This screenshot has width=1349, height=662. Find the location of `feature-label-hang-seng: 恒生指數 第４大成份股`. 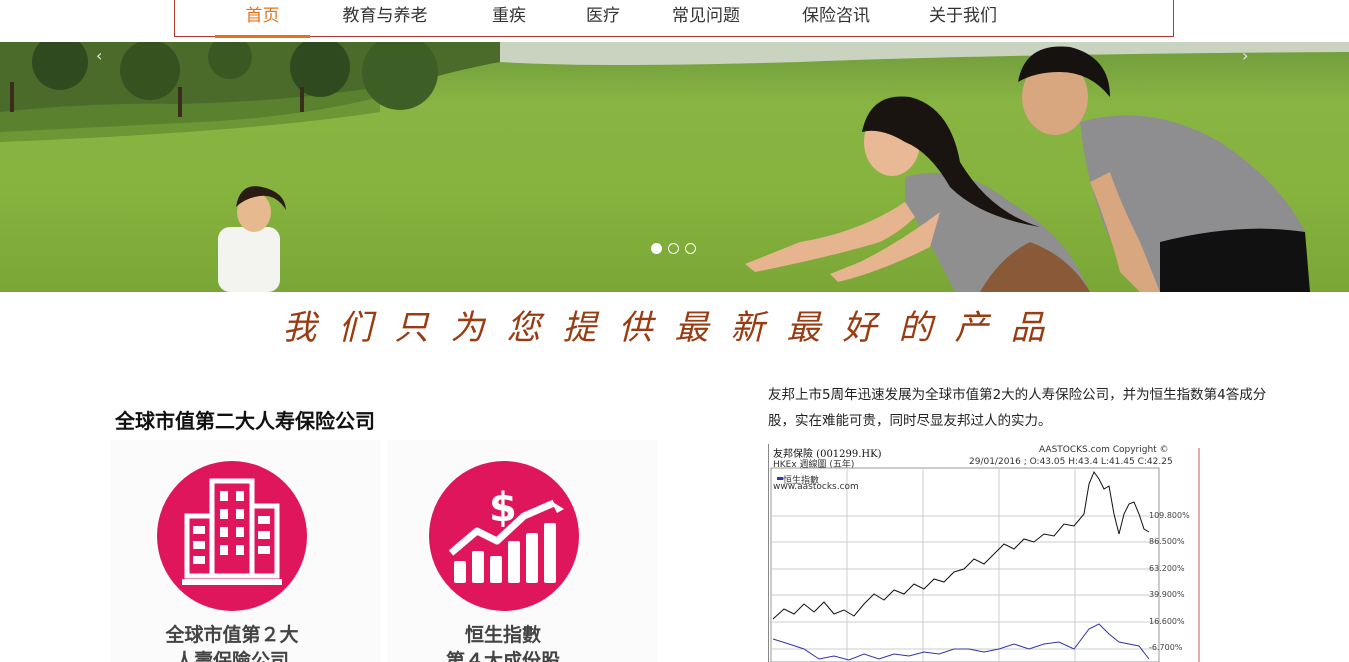

feature-label-hang-seng: 恒生指數 第４大成份股 is located at coordinates (503, 642).